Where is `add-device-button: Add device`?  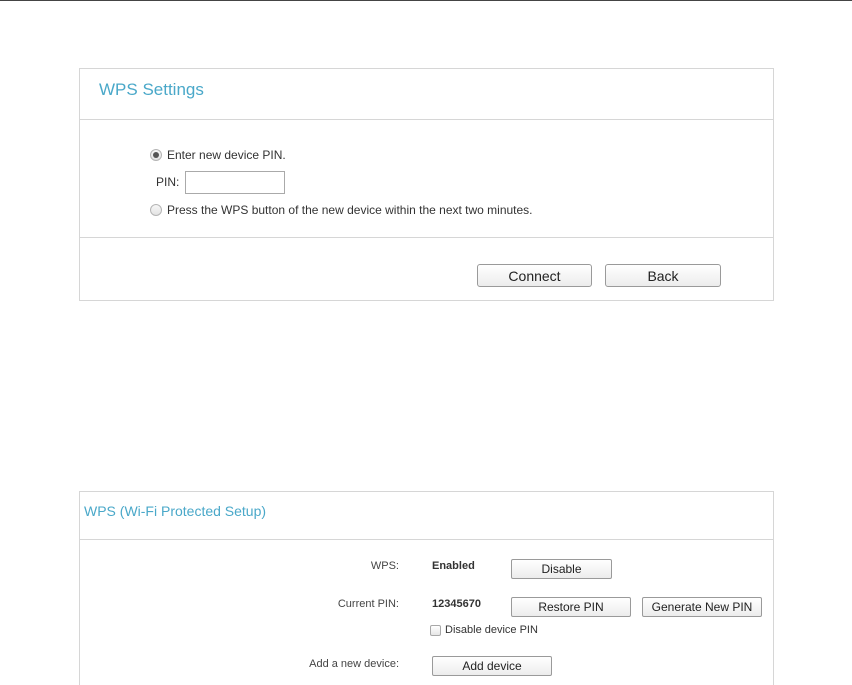 add-device-button: Add device is located at coordinates (492, 666).